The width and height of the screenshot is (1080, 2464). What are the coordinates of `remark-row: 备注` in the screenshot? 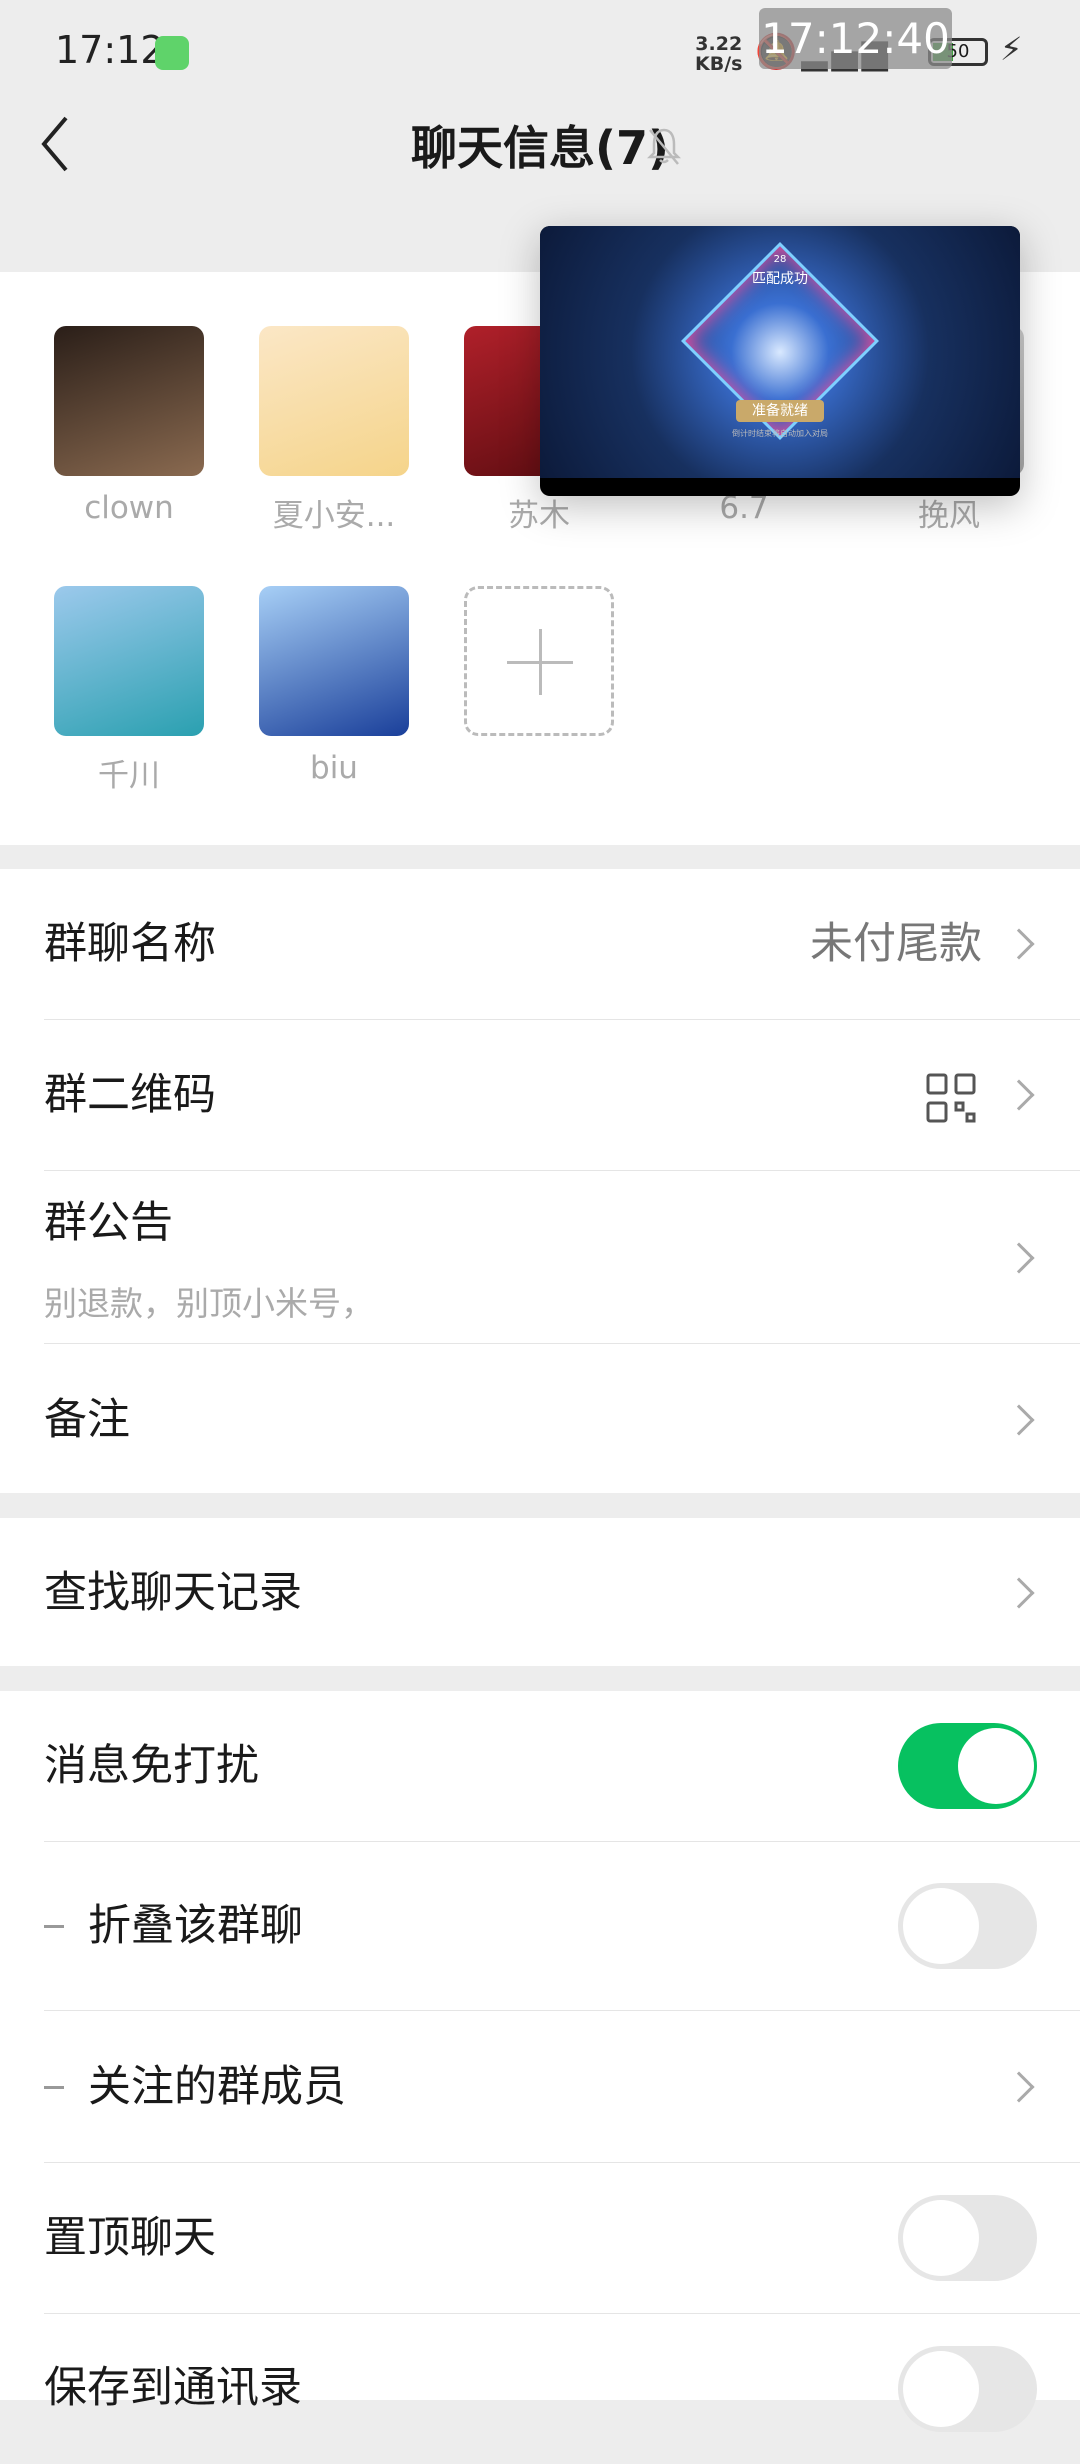 It's located at (540, 1418).